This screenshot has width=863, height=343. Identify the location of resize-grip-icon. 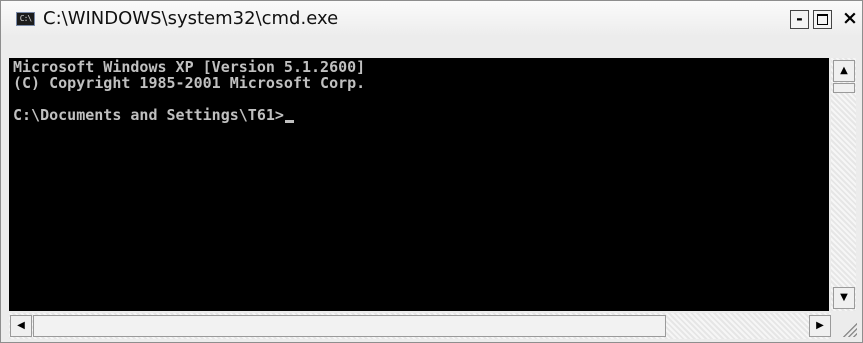
(848, 328).